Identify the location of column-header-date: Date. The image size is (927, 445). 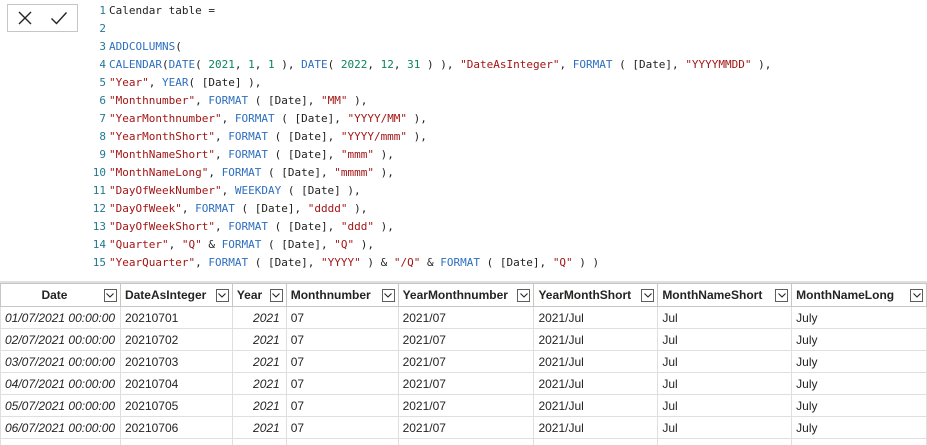
(60, 295).